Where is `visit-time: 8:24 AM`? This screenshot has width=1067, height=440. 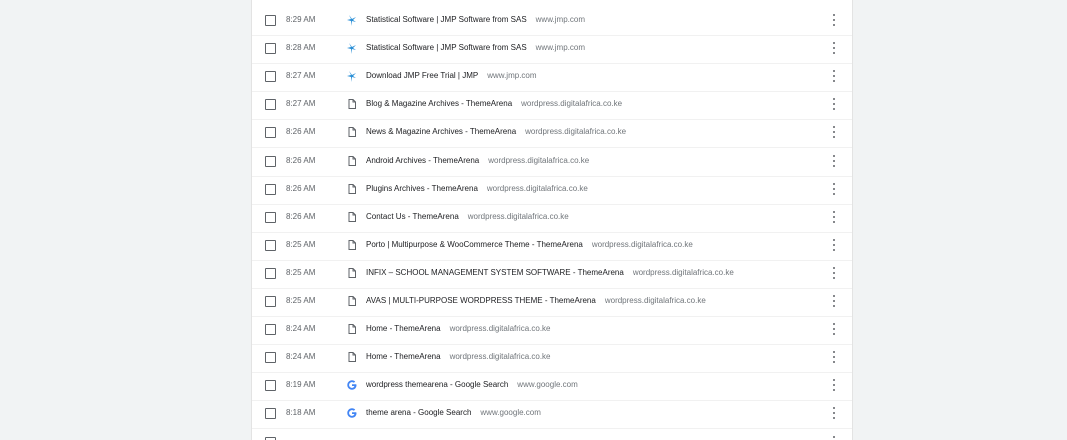
visit-time: 8:24 AM is located at coordinates (301, 357).